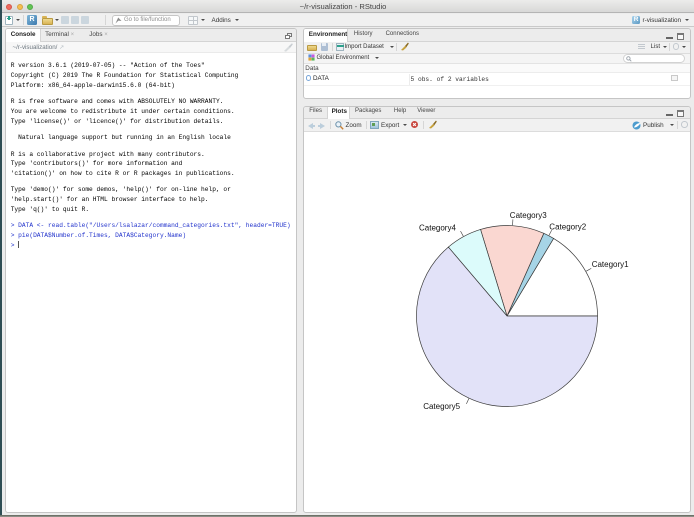 This screenshot has height=517, width=694. Describe the element at coordinates (609, 264) in the screenshot. I see `svg-text: Category1` at that location.